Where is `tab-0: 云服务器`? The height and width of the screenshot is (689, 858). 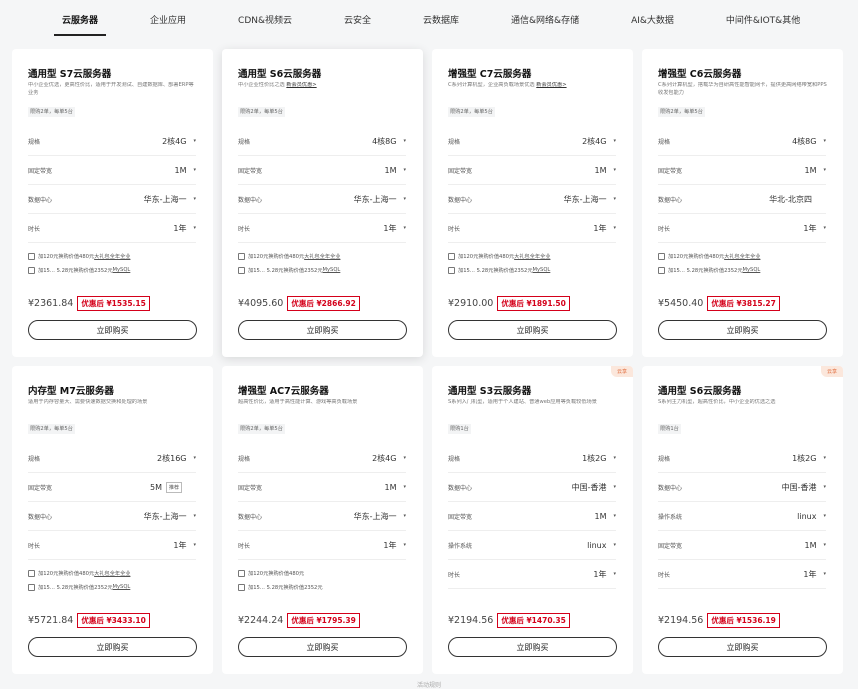 tab-0: 云服务器 is located at coordinates (80, 19).